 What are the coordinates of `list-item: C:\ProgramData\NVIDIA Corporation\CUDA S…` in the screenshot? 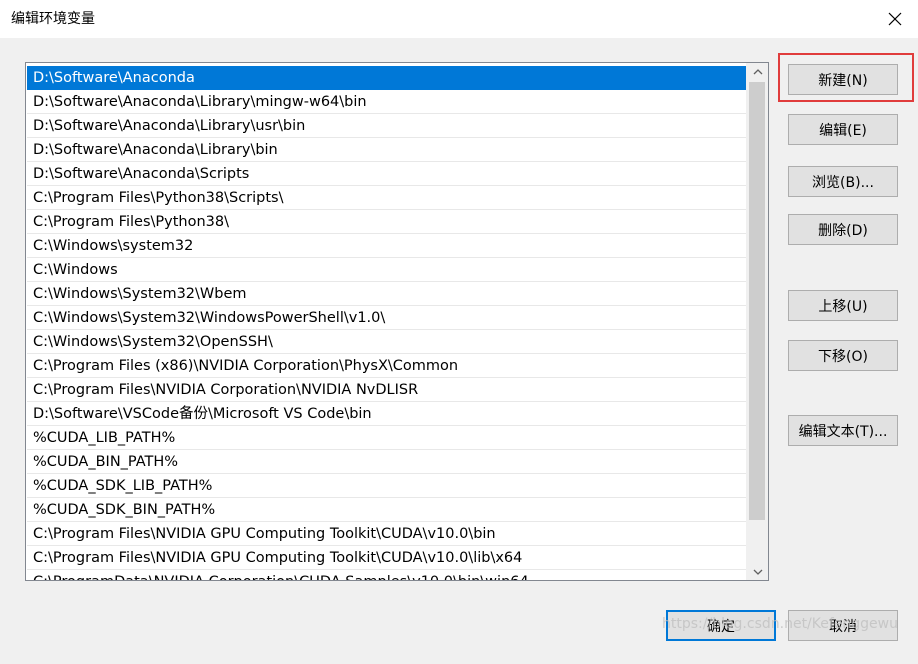 It's located at (387, 575).